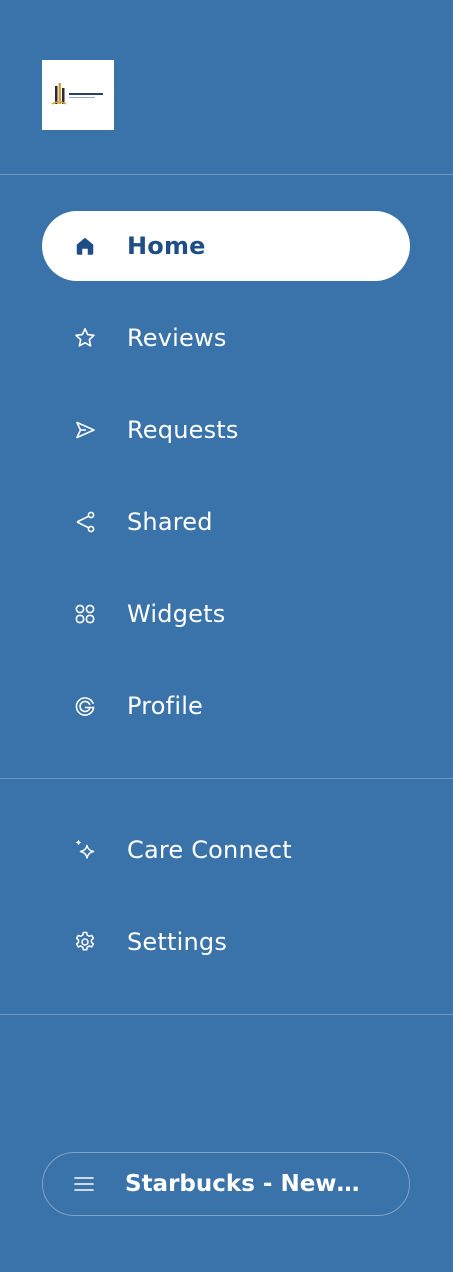 This screenshot has height=1272, width=453. What do you see at coordinates (85, 706) in the screenshot?
I see `google-icon` at bounding box center [85, 706].